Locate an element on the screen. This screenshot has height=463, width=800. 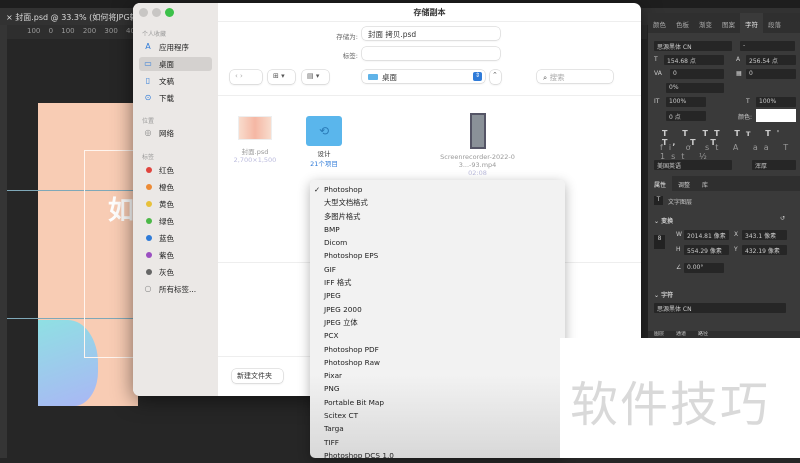
kerning-input: 0 is located at coordinates (697, 74).